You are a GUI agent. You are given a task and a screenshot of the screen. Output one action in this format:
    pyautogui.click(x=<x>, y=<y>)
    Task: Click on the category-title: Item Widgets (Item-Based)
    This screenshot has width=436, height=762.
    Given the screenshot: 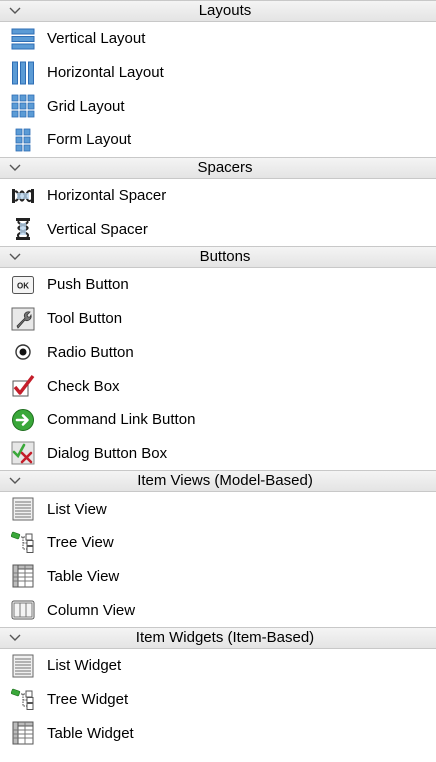 What is the action you would take?
    pyautogui.click(x=225, y=637)
    